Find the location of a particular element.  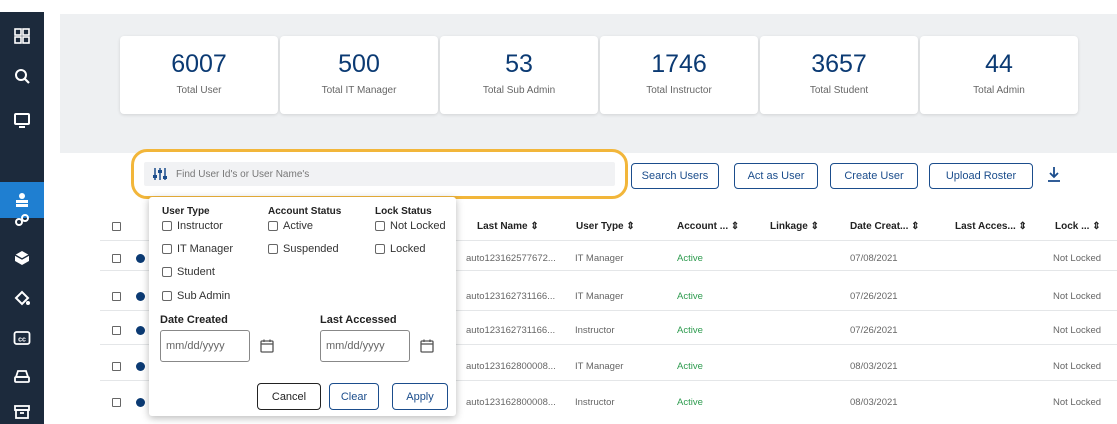

filter-option-student: Student is located at coordinates (188, 272).